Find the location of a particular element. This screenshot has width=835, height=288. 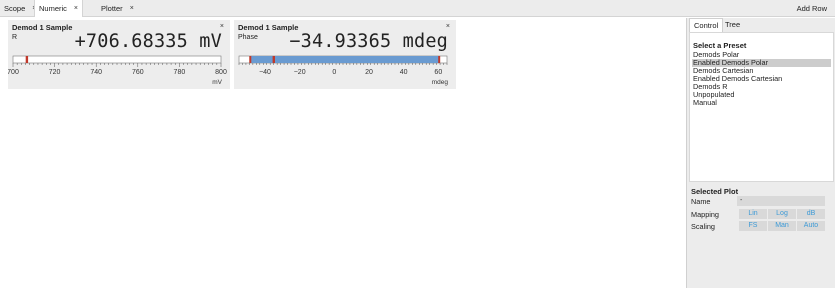

unit-label: mV is located at coordinates (217, 82).